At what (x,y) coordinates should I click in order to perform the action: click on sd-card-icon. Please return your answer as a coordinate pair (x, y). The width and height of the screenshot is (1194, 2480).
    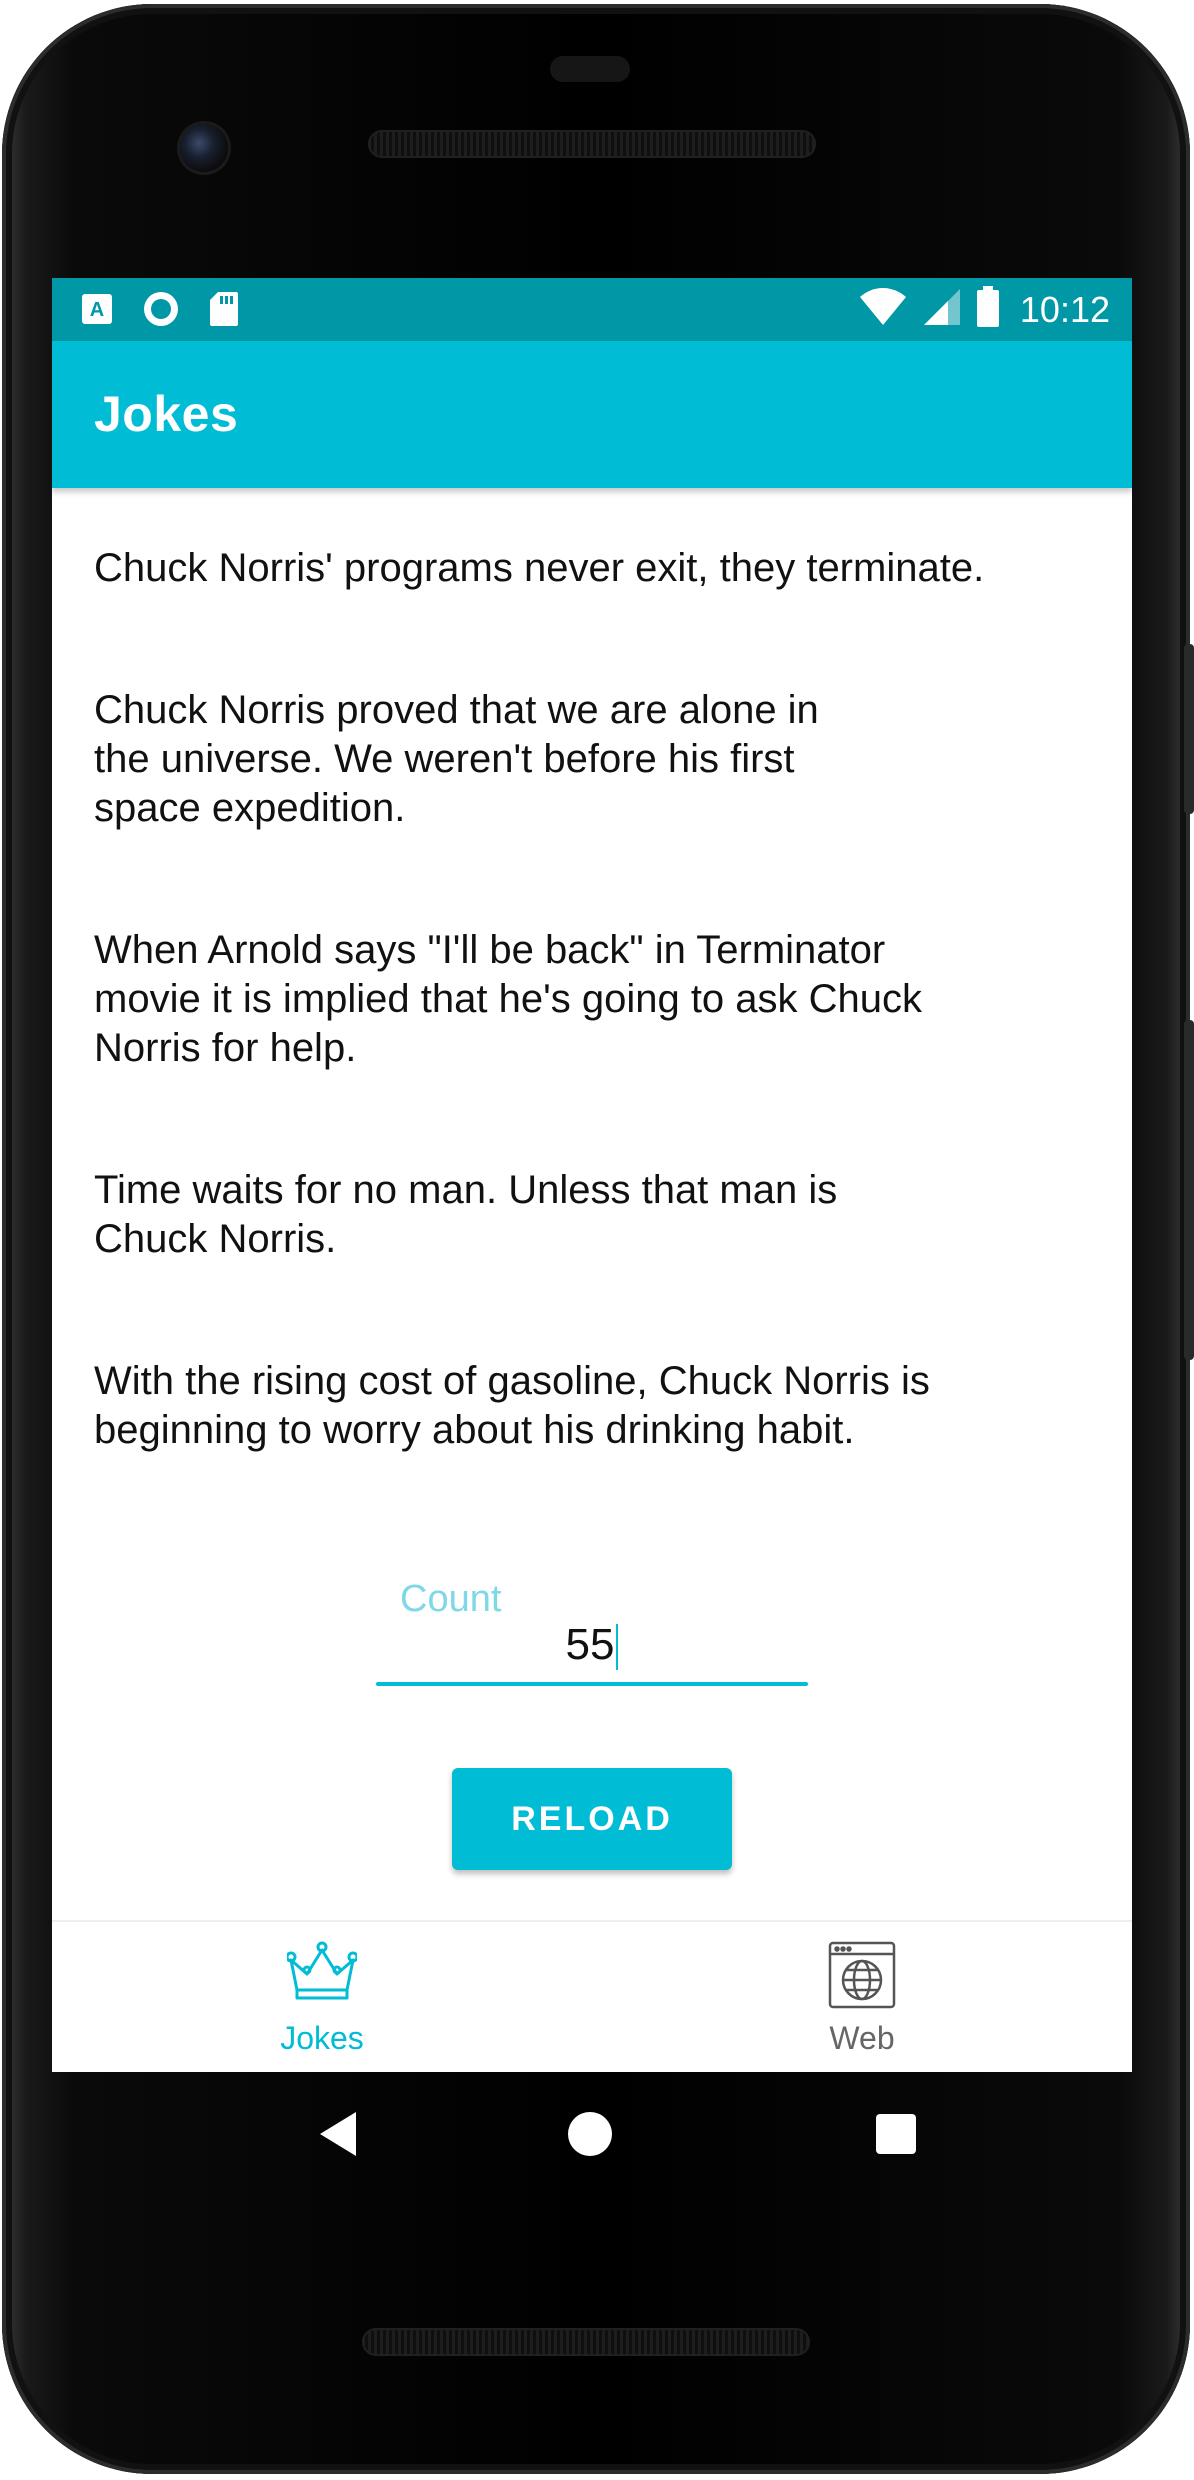
    Looking at the image, I should click on (224, 311).